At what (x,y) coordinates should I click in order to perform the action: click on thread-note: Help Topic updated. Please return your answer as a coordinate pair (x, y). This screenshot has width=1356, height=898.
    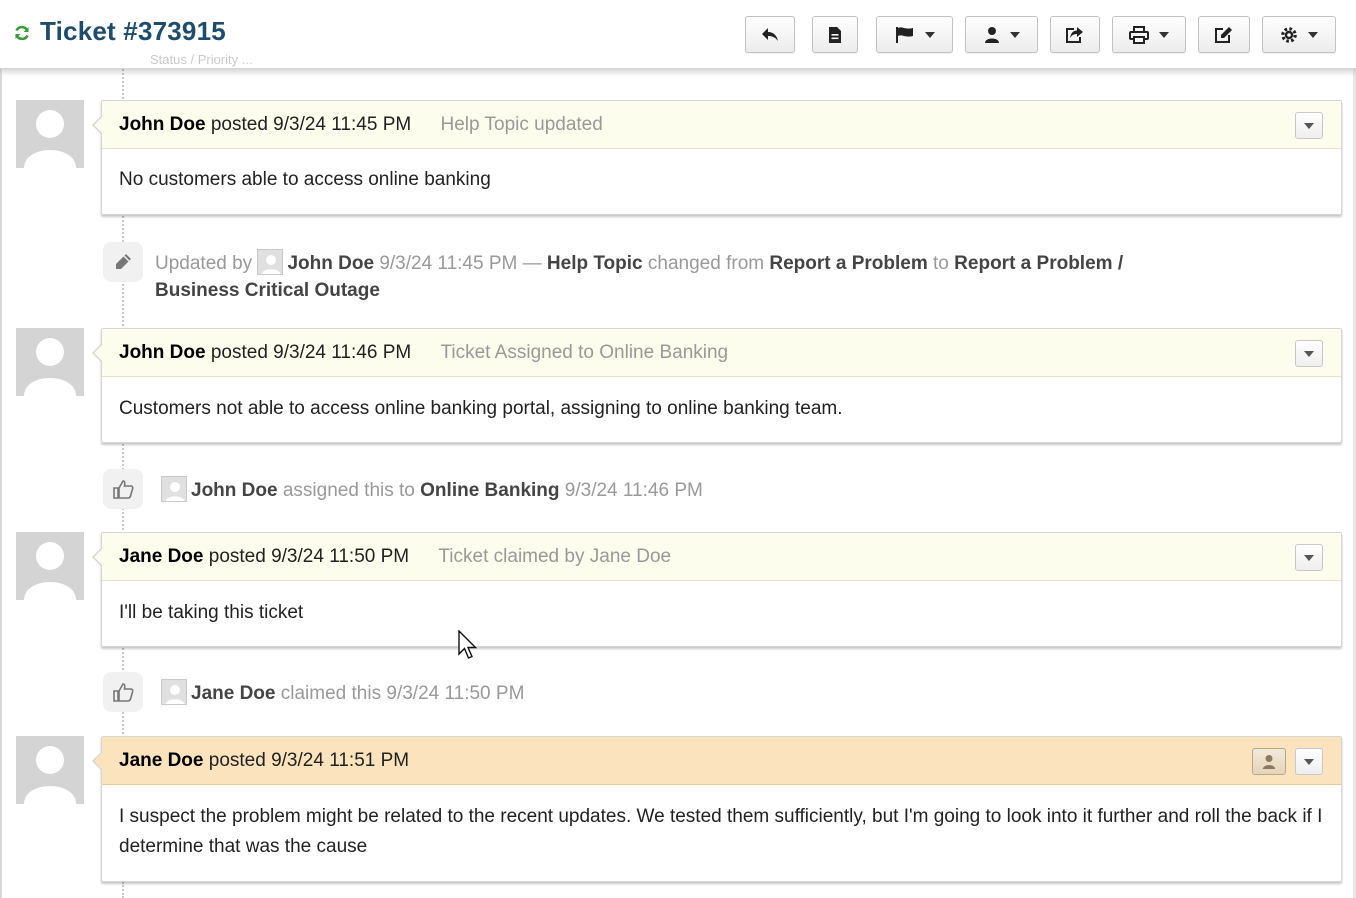
    Looking at the image, I should click on (521, 124).